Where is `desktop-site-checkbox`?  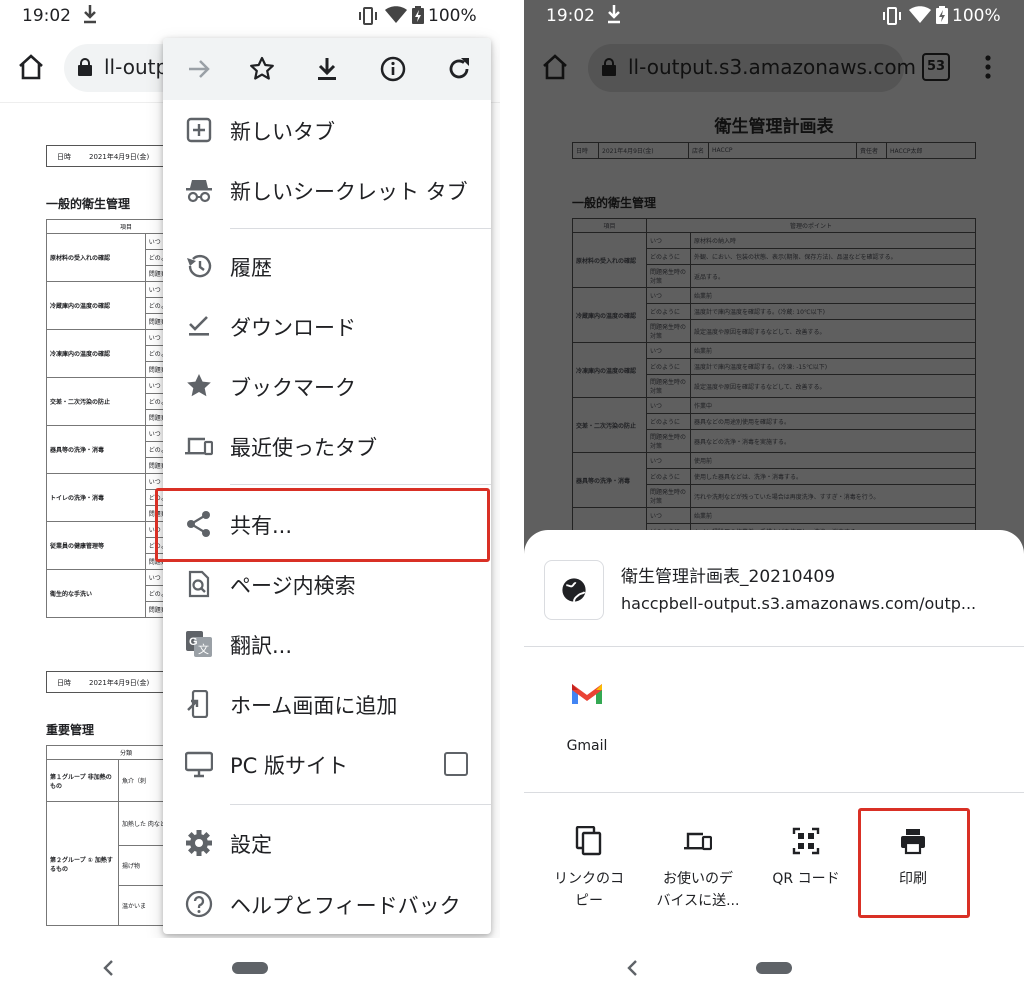 desktop-site-checkbox is located at coordinates (456, 764).